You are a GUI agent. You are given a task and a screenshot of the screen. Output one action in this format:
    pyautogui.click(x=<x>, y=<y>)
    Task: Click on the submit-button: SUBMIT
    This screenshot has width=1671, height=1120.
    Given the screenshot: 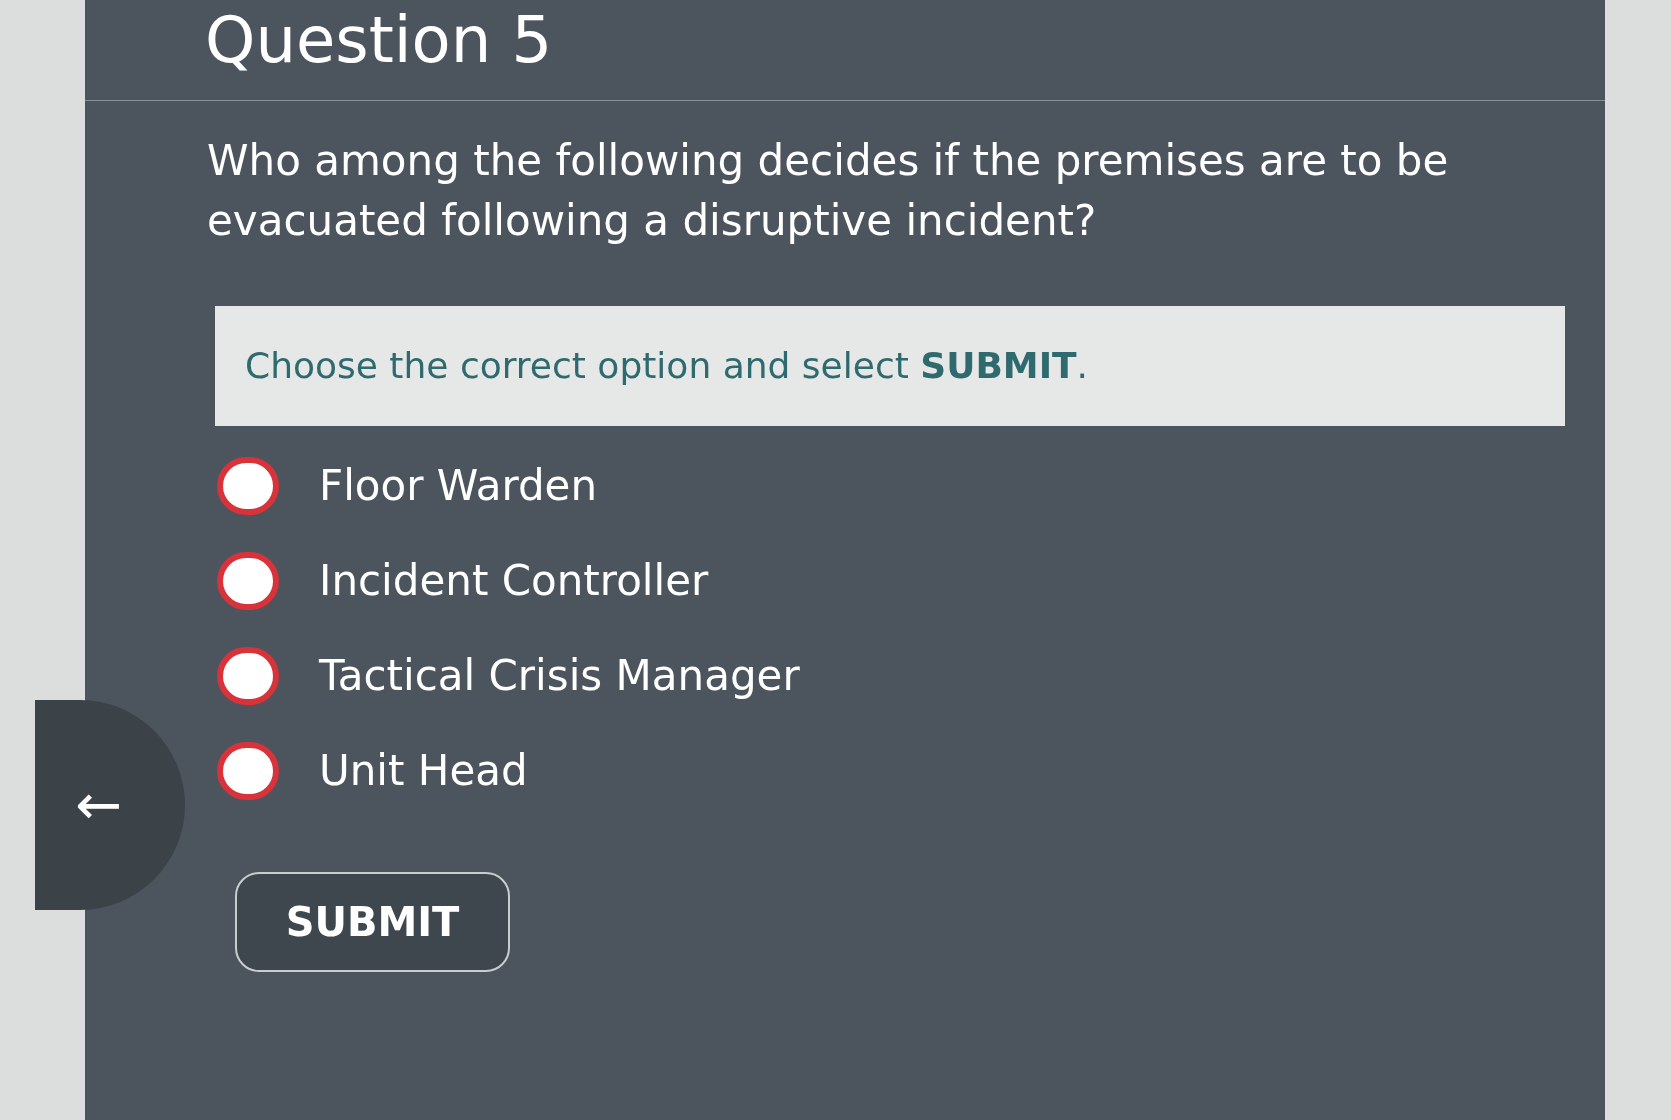 What is the action you would take?
    pyautogui.click(x=372, y=922)
    